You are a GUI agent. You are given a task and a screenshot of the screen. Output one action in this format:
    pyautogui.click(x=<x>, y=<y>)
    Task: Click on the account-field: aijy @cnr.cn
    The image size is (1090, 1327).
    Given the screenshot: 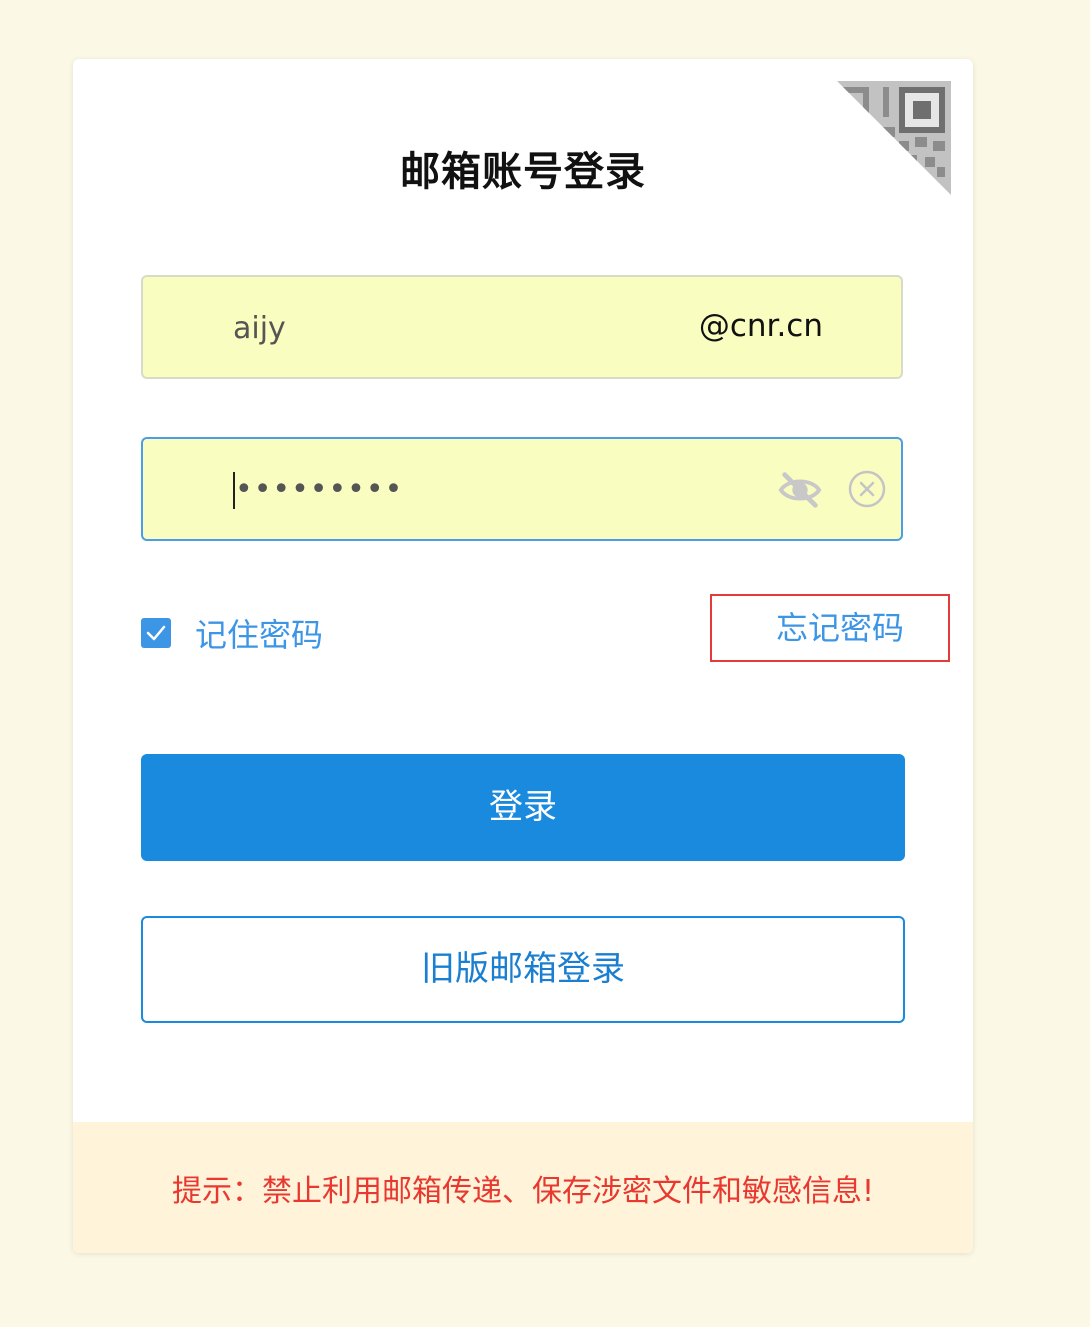 What is the action you would take?
    pyautogui.click(x=522, y=327)
    